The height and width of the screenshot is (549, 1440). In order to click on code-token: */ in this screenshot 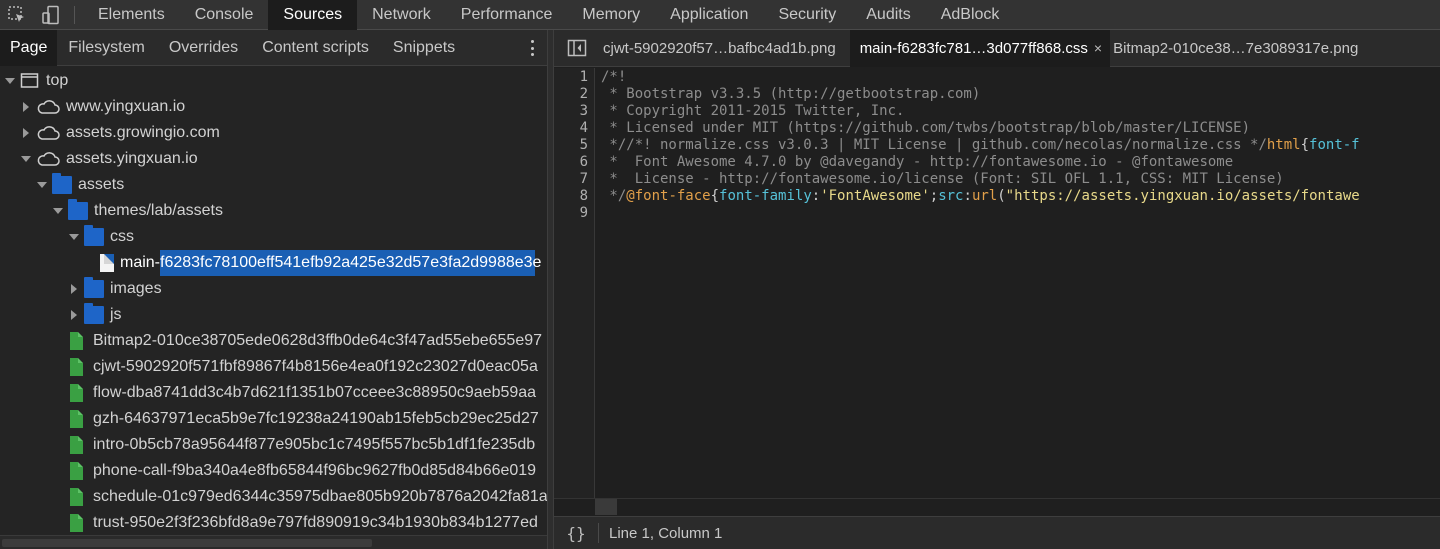, I will do `click(614, 196)`.